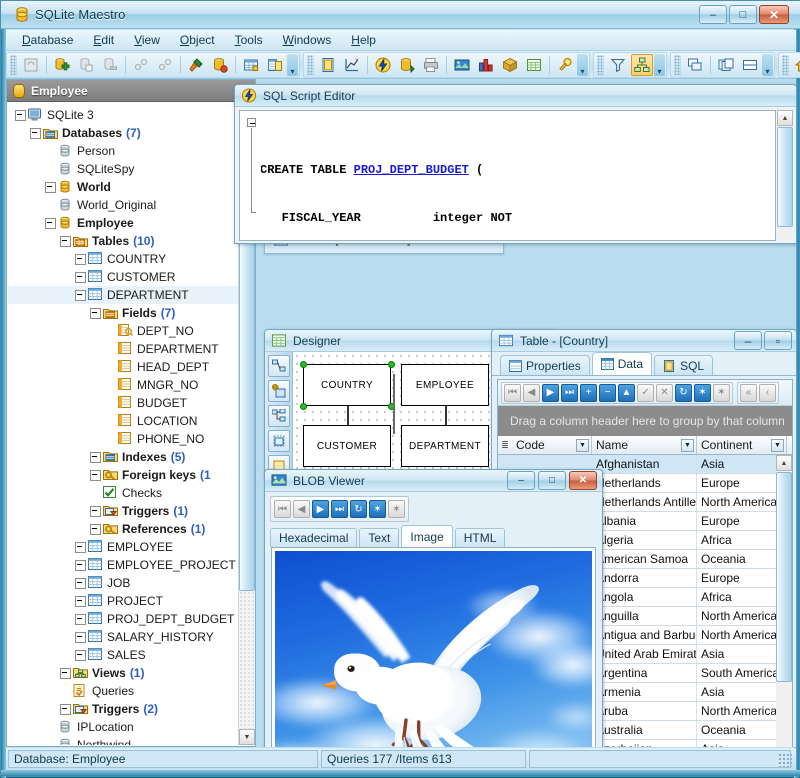  Describe the element at coordinates (726, 65) in the screenshot. I see `tile-windows-icon` at that location.